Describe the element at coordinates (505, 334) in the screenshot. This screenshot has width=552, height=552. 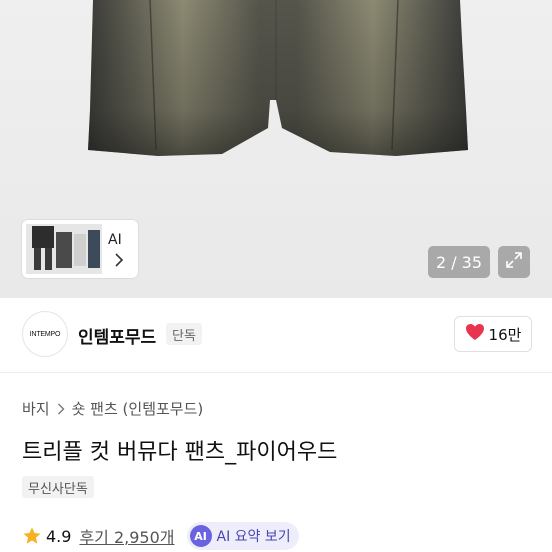
I see `like-count: 16만` at that location.